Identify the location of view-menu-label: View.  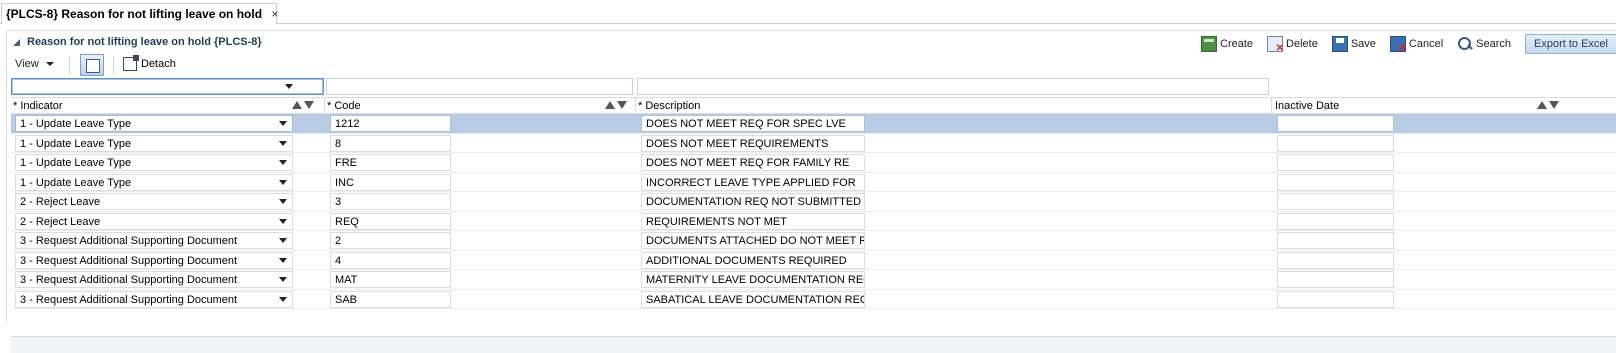
(27, 64).